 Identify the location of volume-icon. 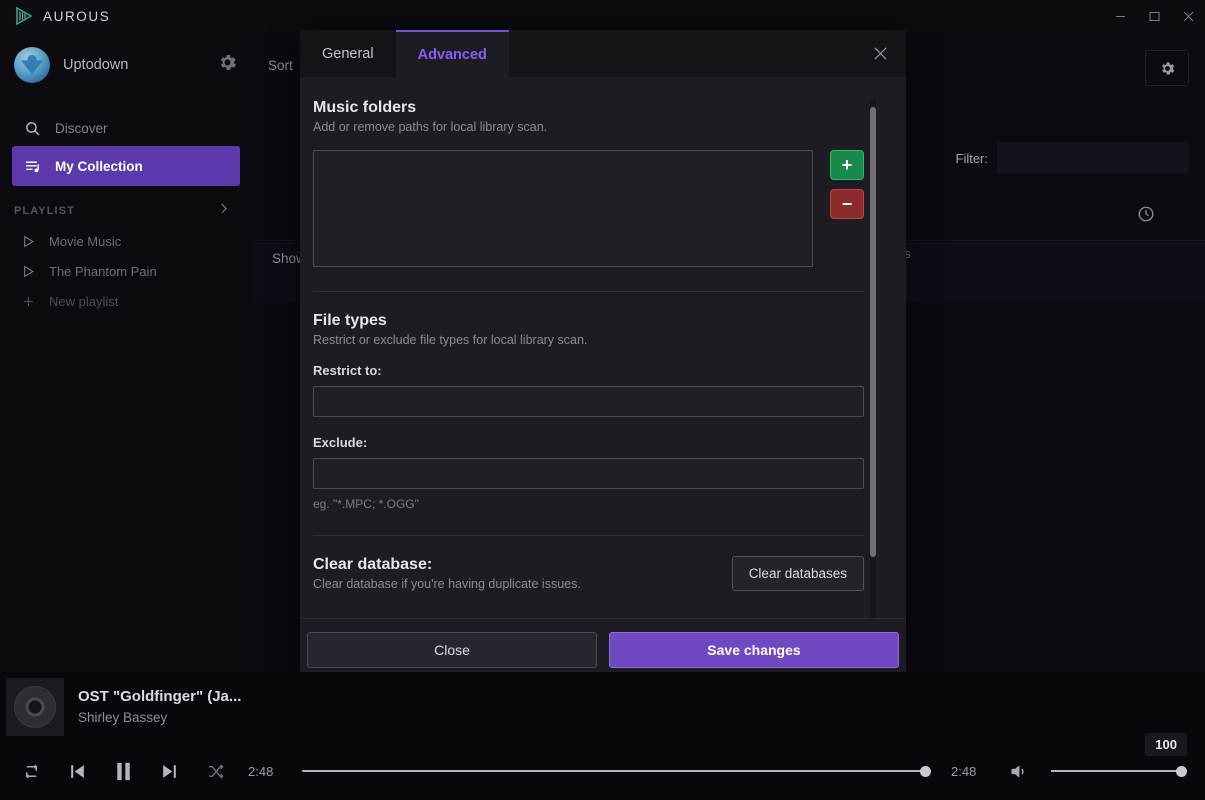
(1018, 771).